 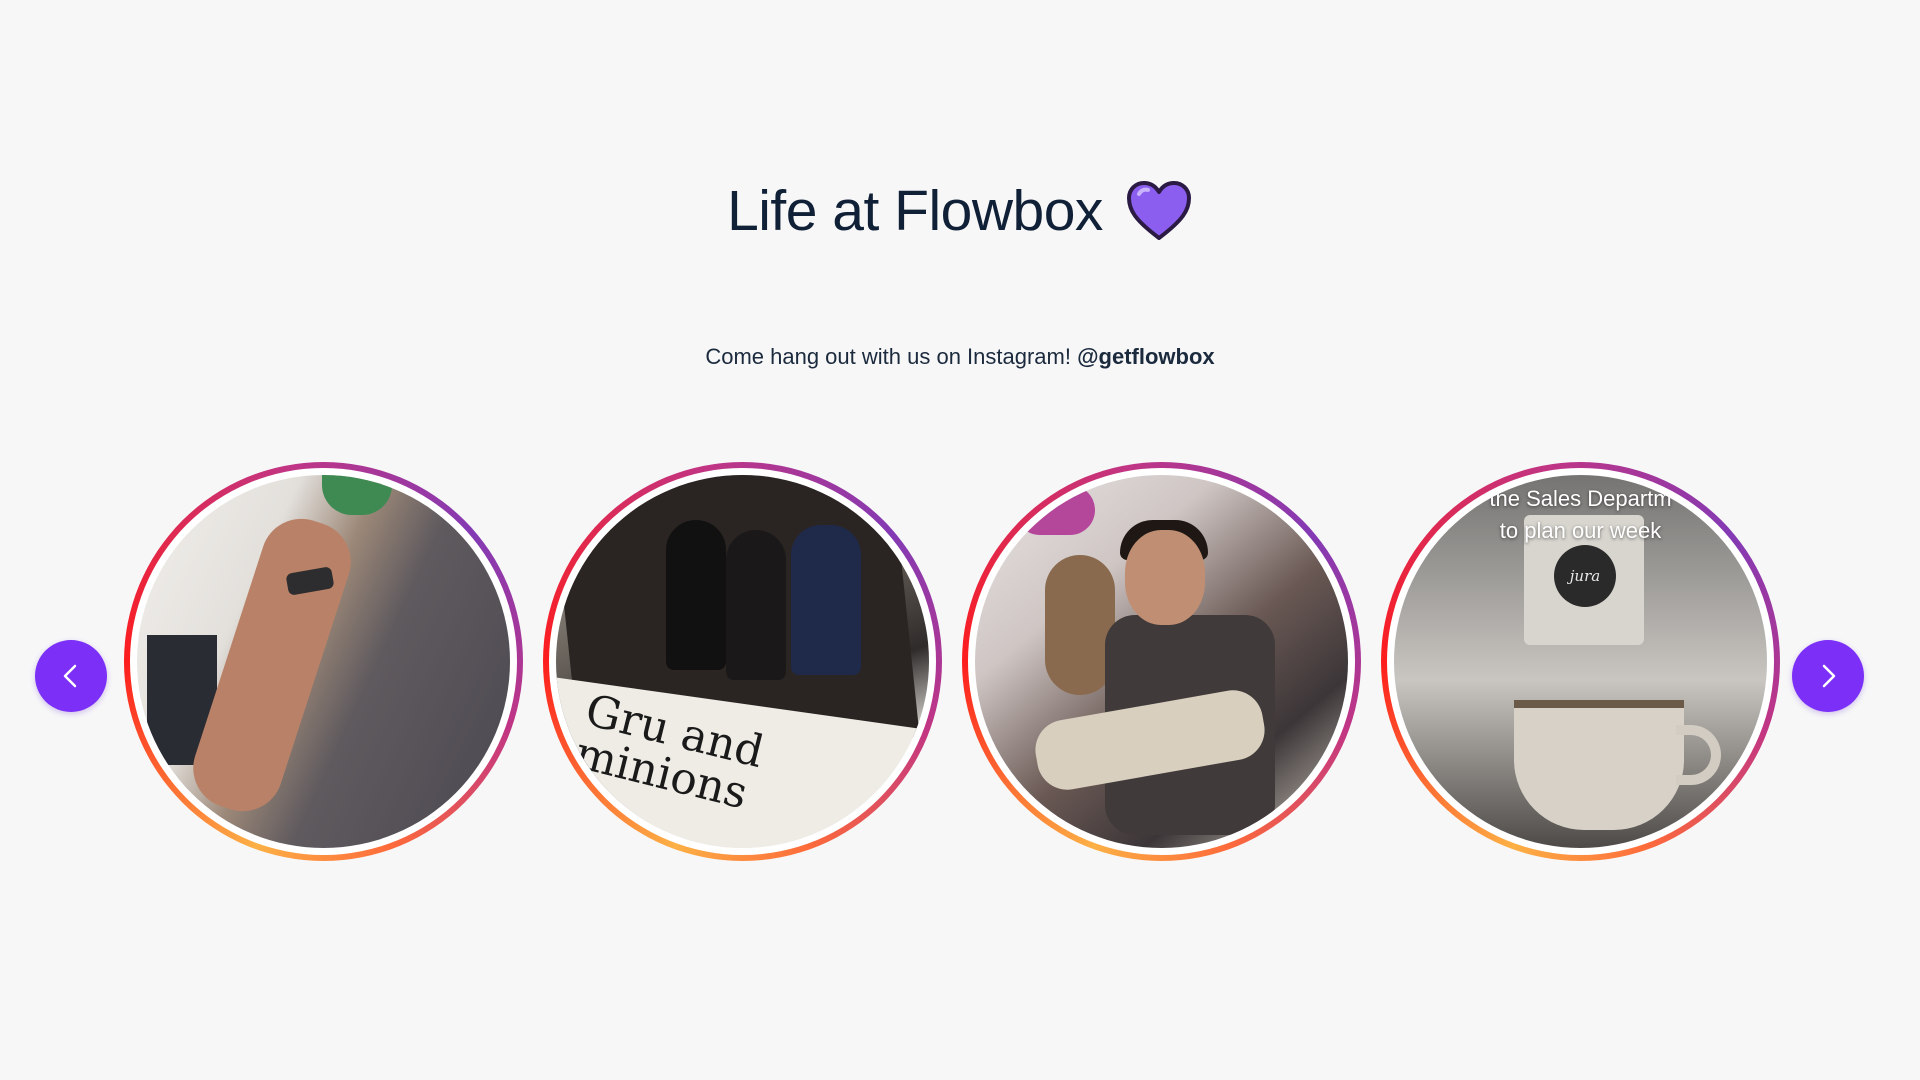 What do you see at coordinates (1580, 498) in the screenshot?
I see `caption-line-1: the Sales Departm` at bounding box center [1580, 498].